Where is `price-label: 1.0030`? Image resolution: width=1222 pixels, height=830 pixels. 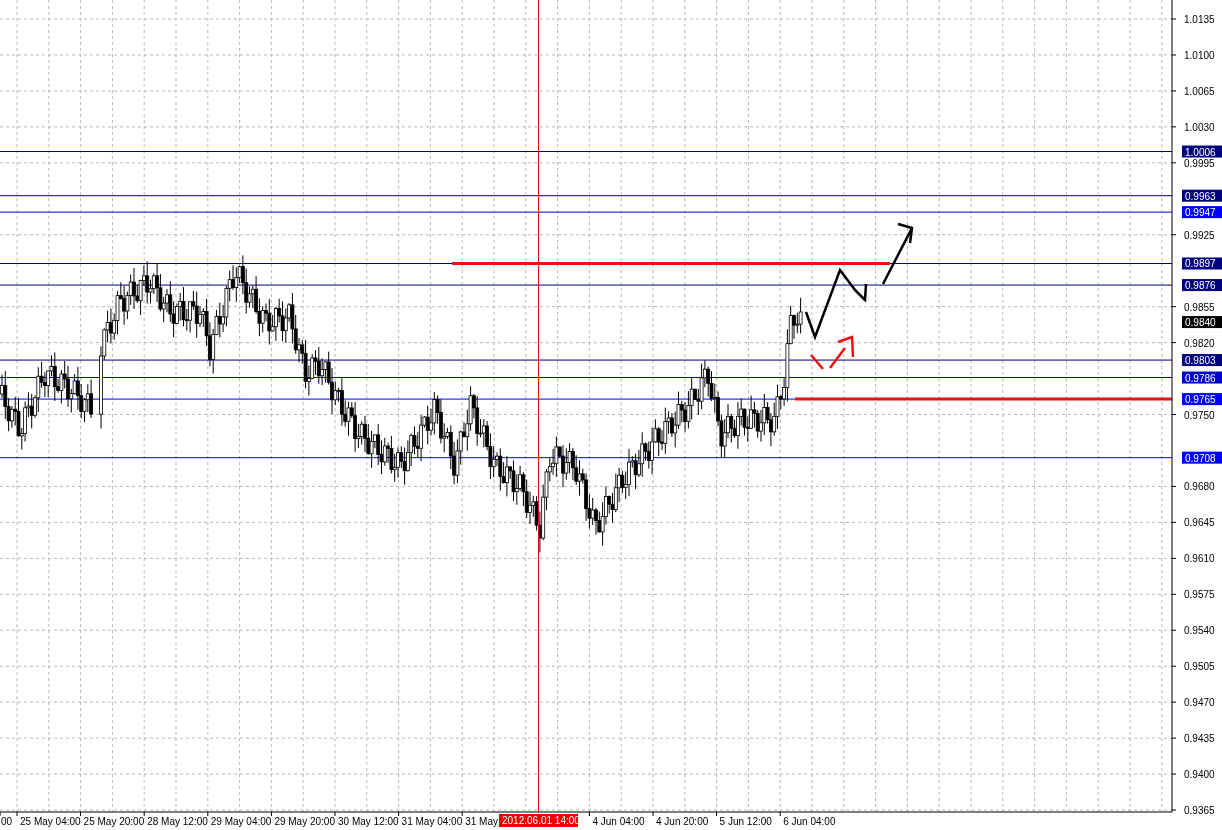 price-label: 1.0030 is located at coordinates (1199, 127).